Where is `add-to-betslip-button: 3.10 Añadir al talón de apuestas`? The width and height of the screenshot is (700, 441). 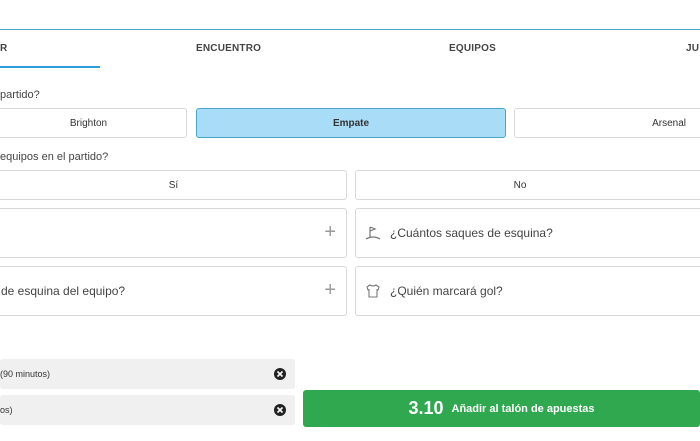 add-to-betslip-button: 3.10 Añadir al talón de apuestas is located at coordinates (501, 408).